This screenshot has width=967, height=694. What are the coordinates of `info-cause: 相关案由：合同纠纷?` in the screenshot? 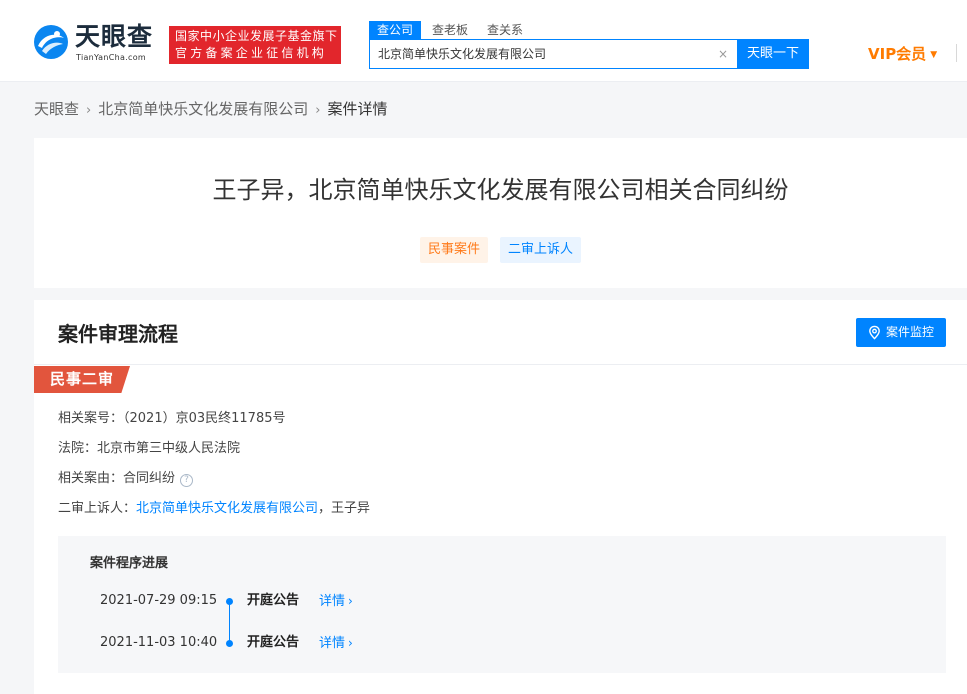 It's located at (126, 479).